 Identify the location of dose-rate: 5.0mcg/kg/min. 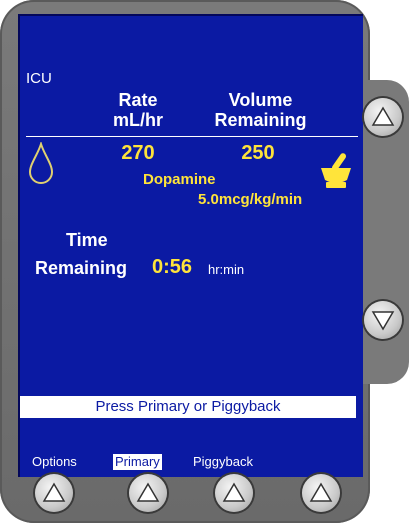
(250, 199).